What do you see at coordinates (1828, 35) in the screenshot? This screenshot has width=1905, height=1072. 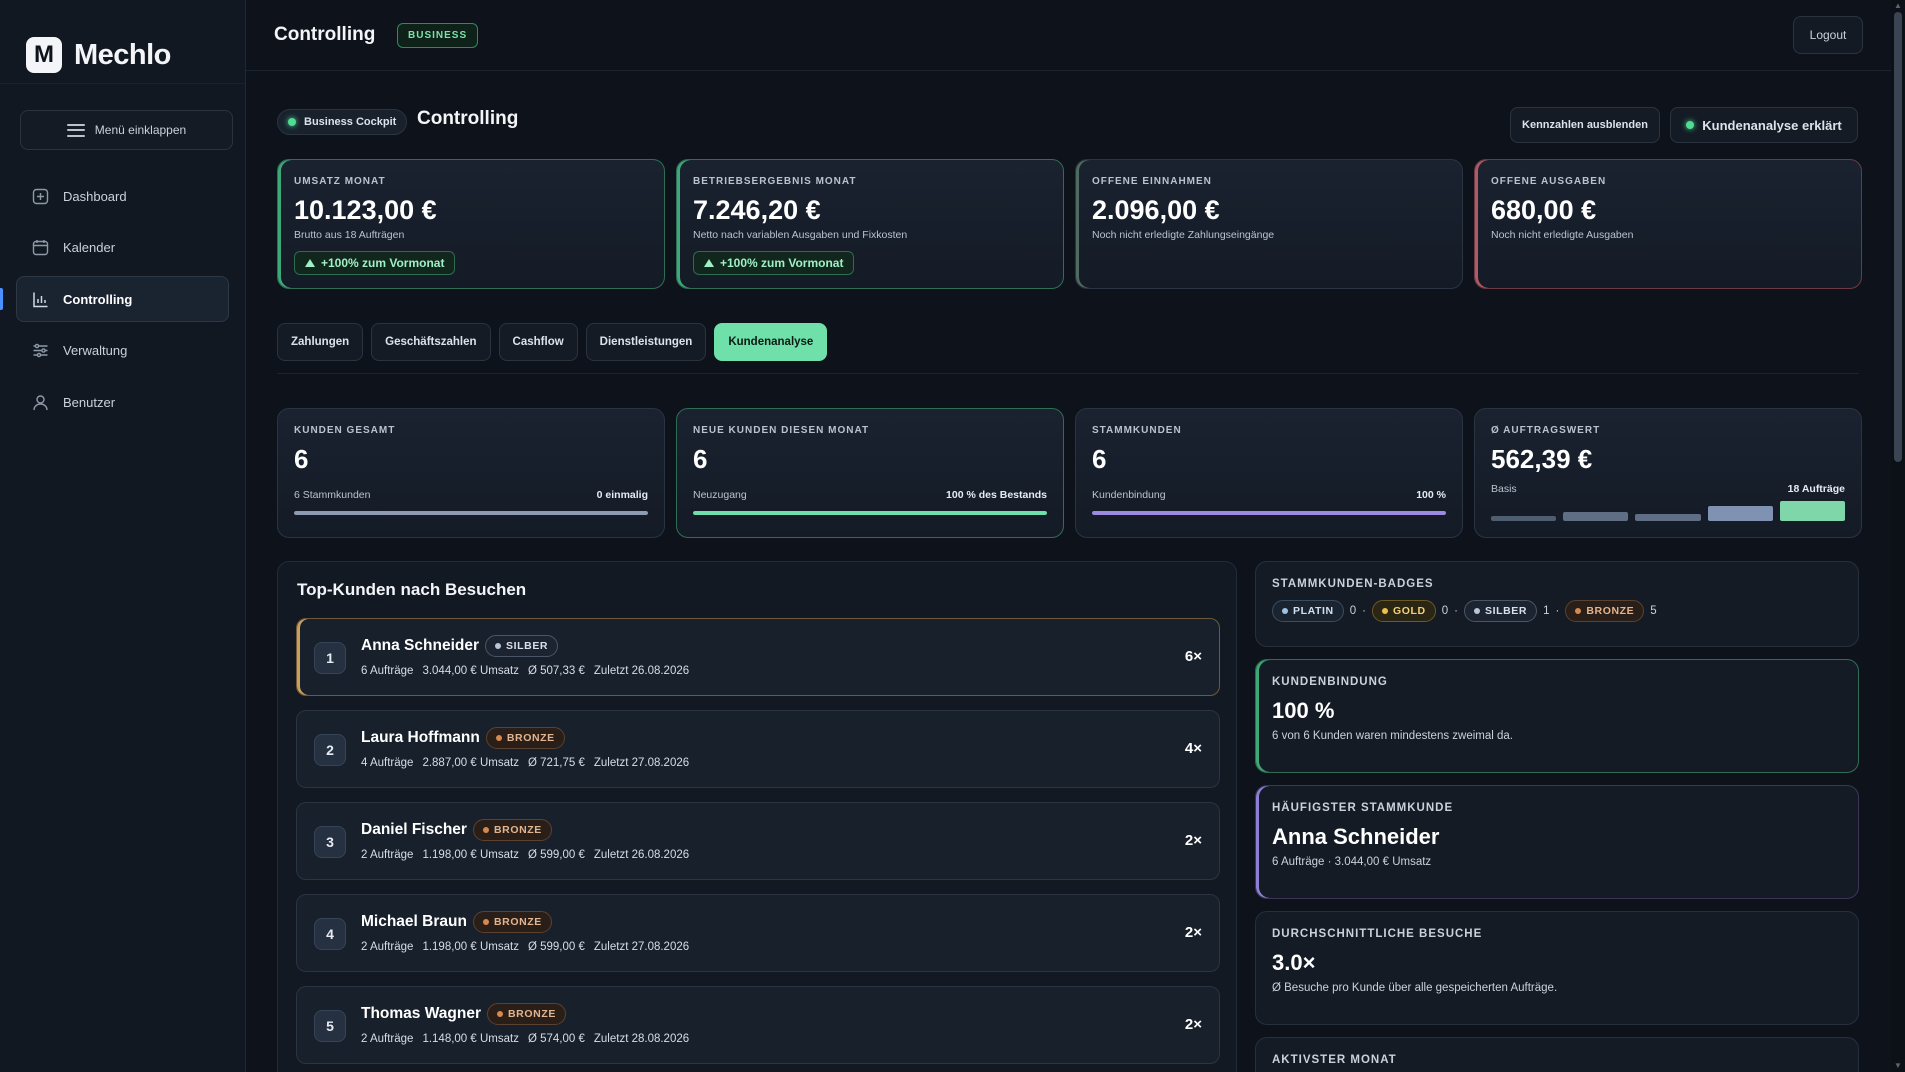 I see `logout-button: Logout` at bounding box center [1828, 35].